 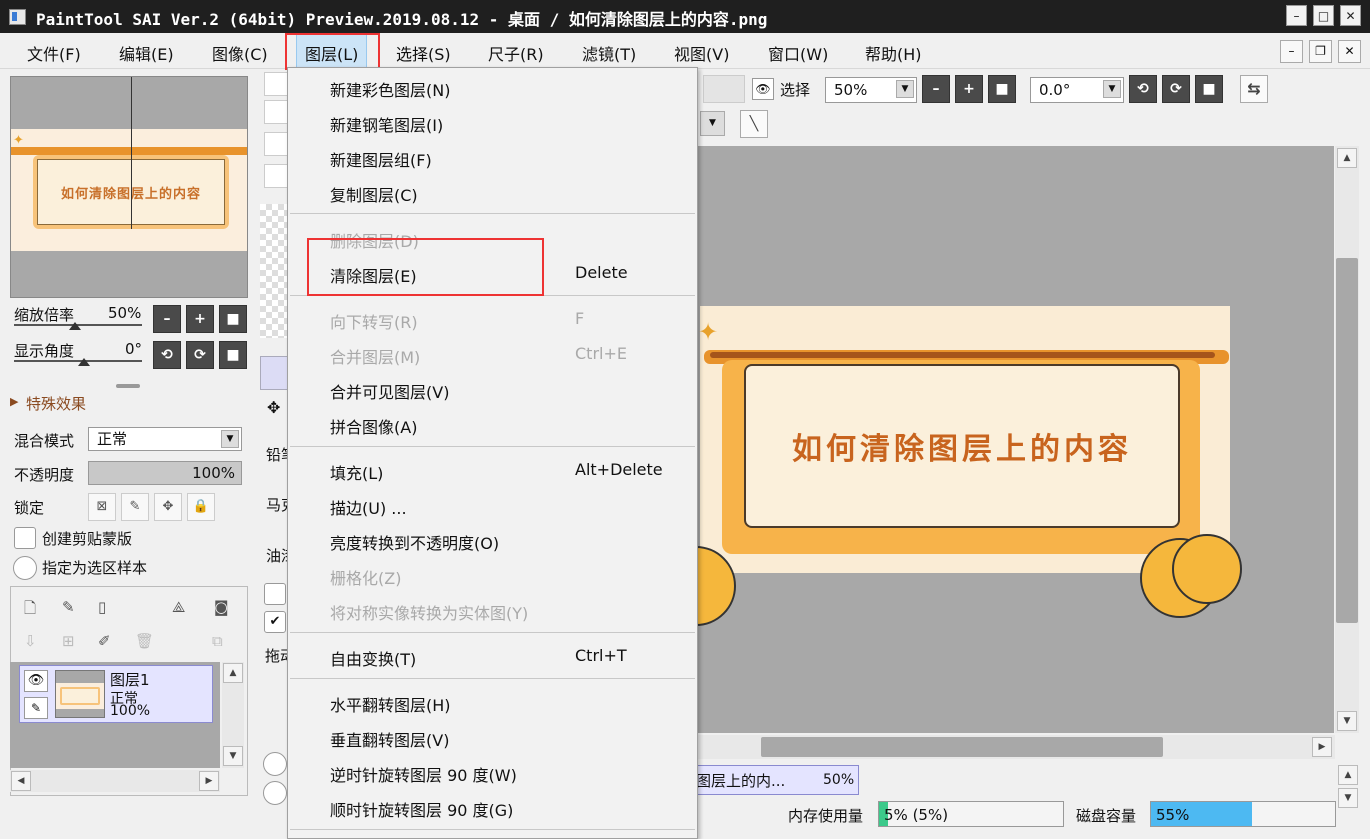 I want to click on toolbar-disabled-button, so click(x=724, y=89).